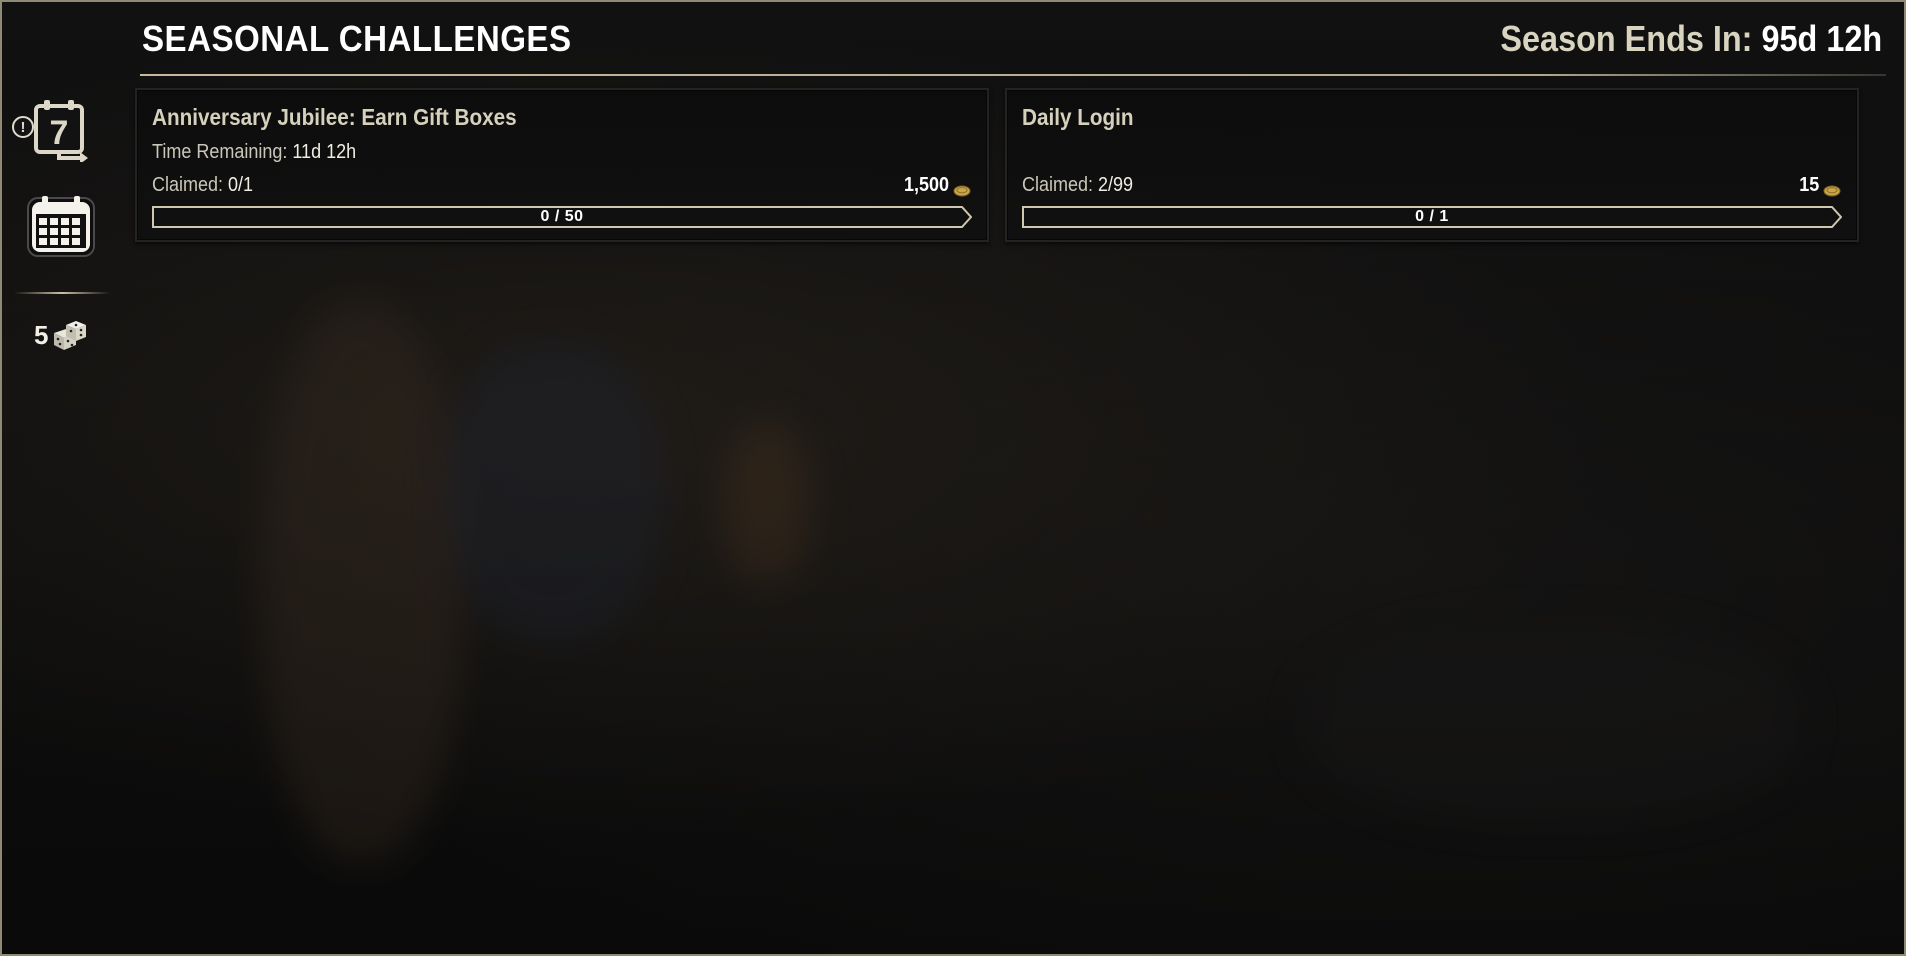 Image resolution: width=1906 pixels, height=956 pixels. Describe the element at coordinates (1078, 117) in the screenshot. I see `challenge-name: Daily Login` at that location.